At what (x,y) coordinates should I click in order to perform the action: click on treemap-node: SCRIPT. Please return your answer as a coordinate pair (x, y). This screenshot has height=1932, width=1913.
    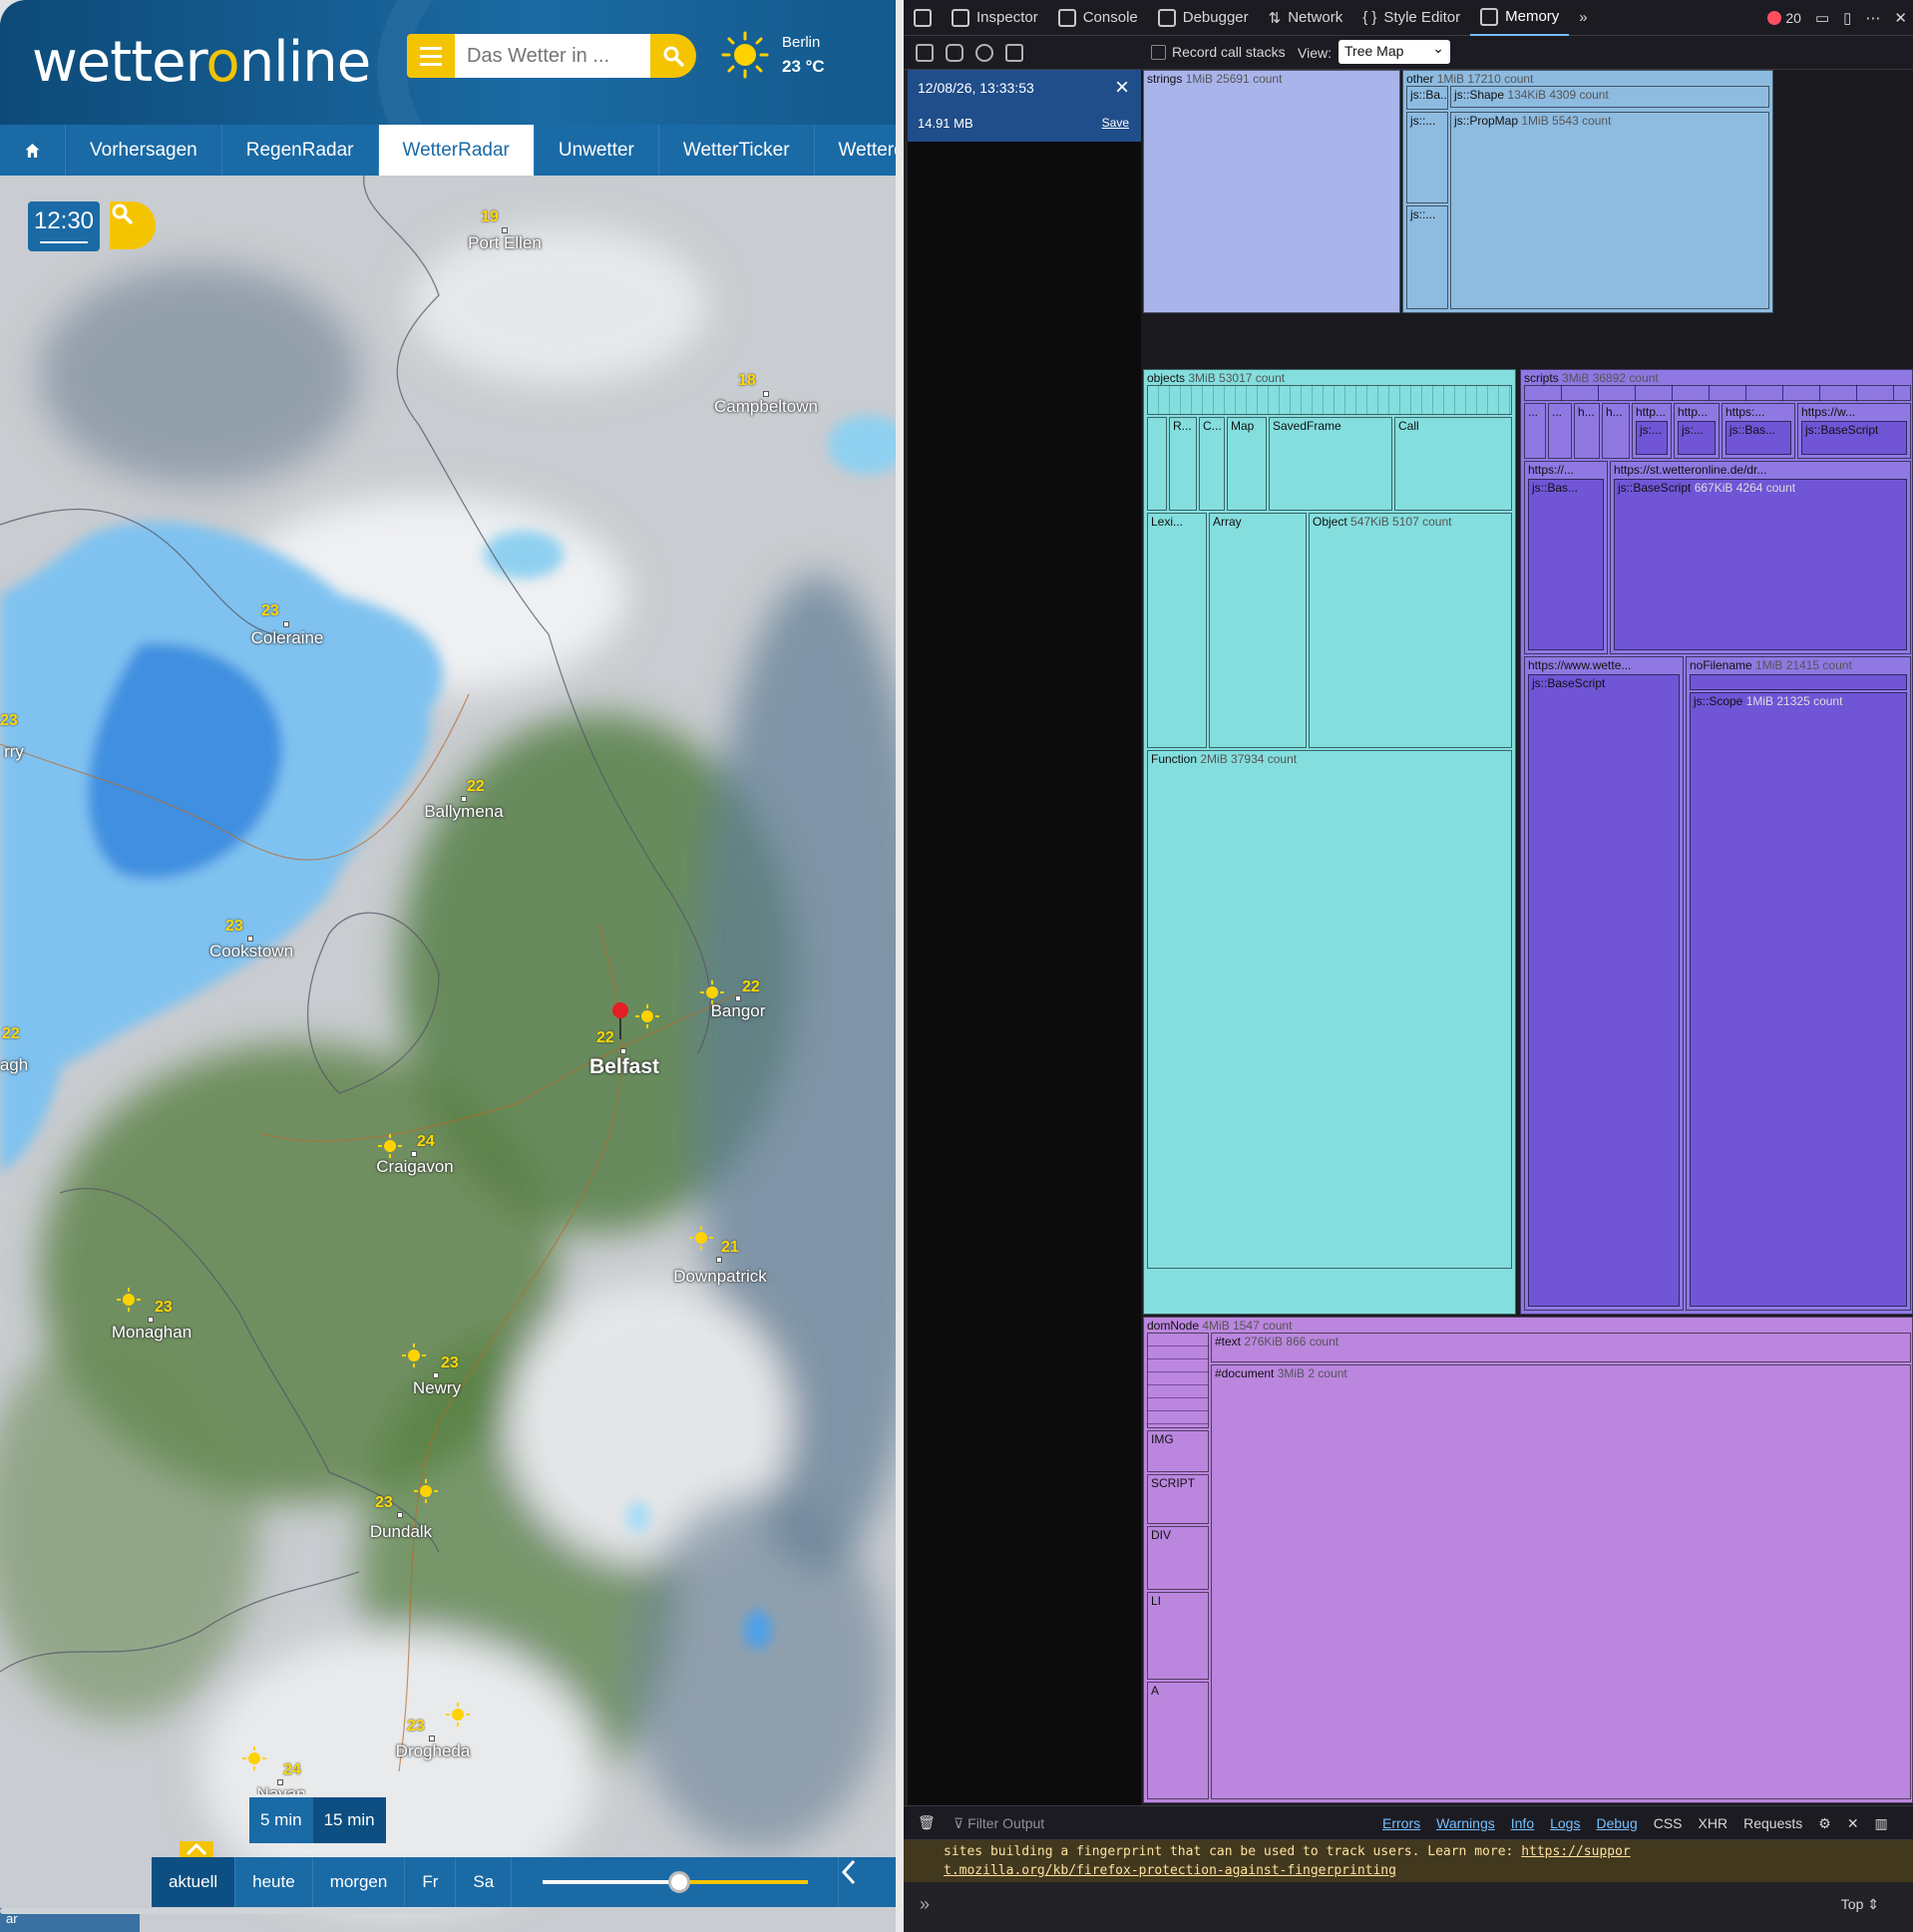
    Looking at the image, I should click on (1178, 1499).